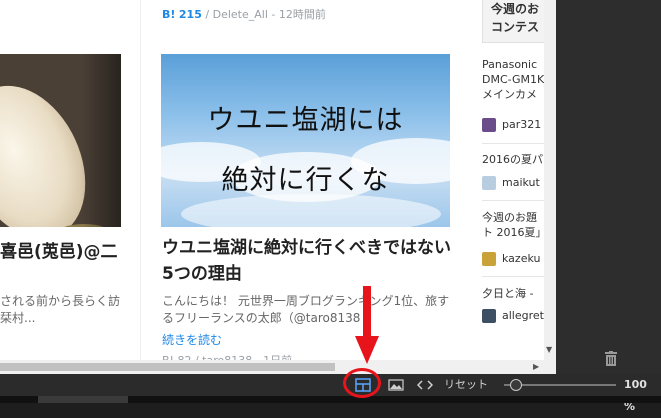 This screenshot has width=661, height=418. I want to click on reset-button: リセット, so click(466, 385).